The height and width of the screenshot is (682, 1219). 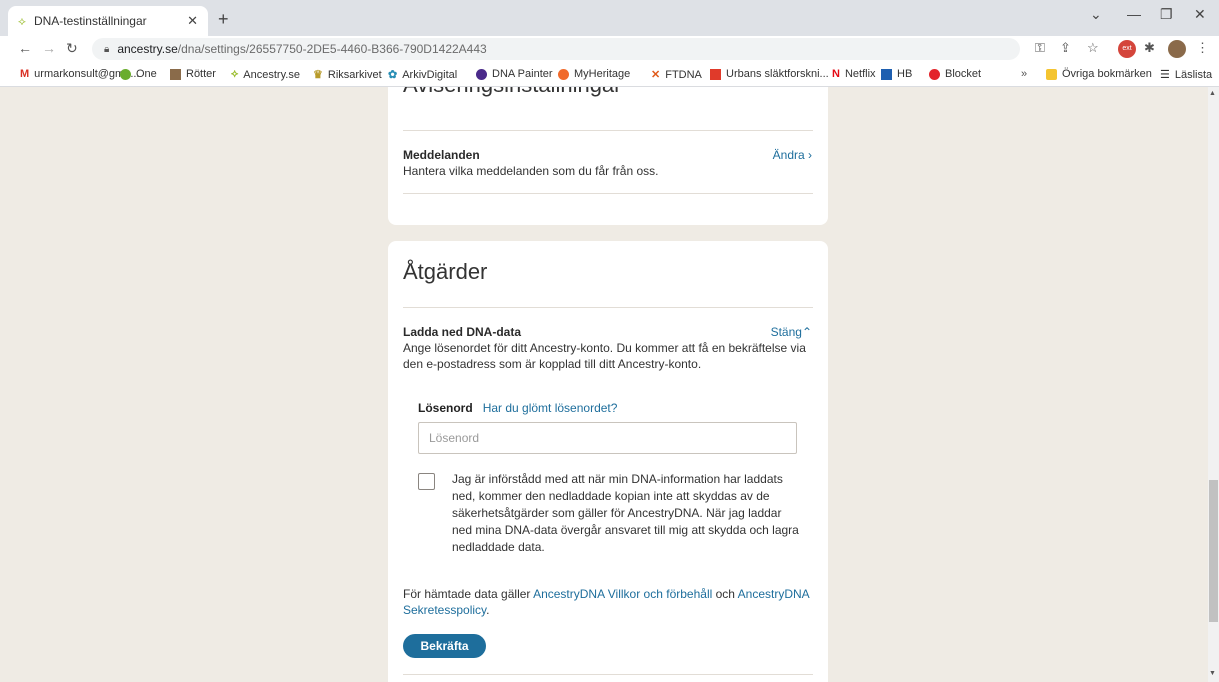 What do you see at coordinates (886, 74) in the screenshot?
I see `hb-icon` at bounding box center [886, 74].